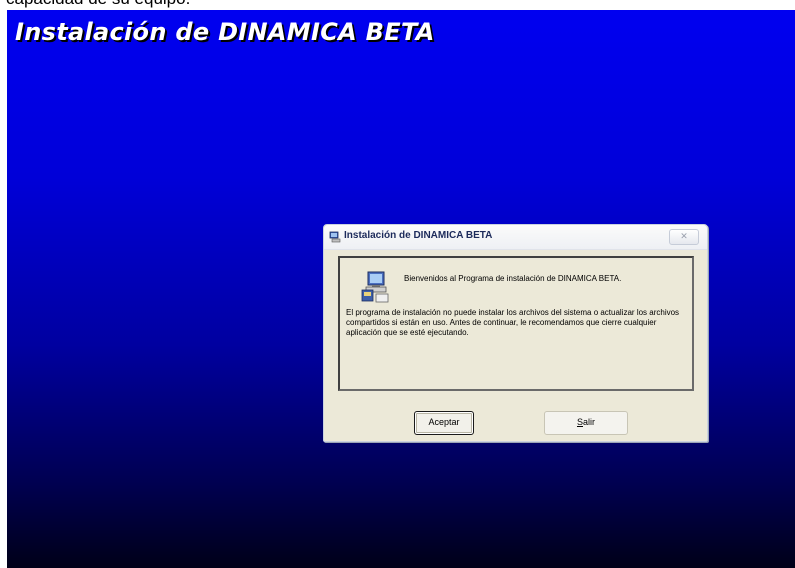  I want to click on exit-label: alir, so click(589, 422).